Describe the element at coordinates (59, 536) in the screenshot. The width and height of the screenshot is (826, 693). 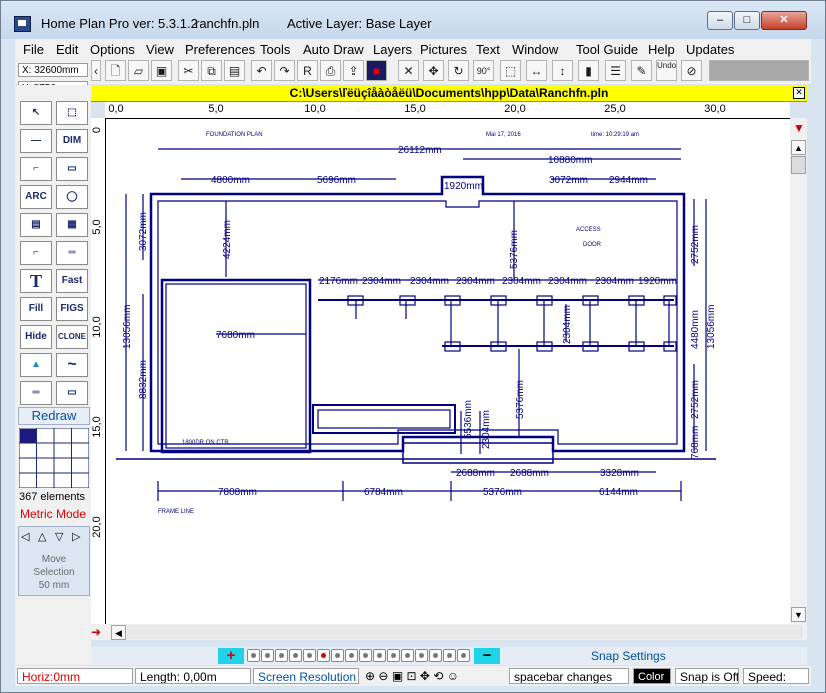
I see `arrow-down-icon: ▽` at that location.